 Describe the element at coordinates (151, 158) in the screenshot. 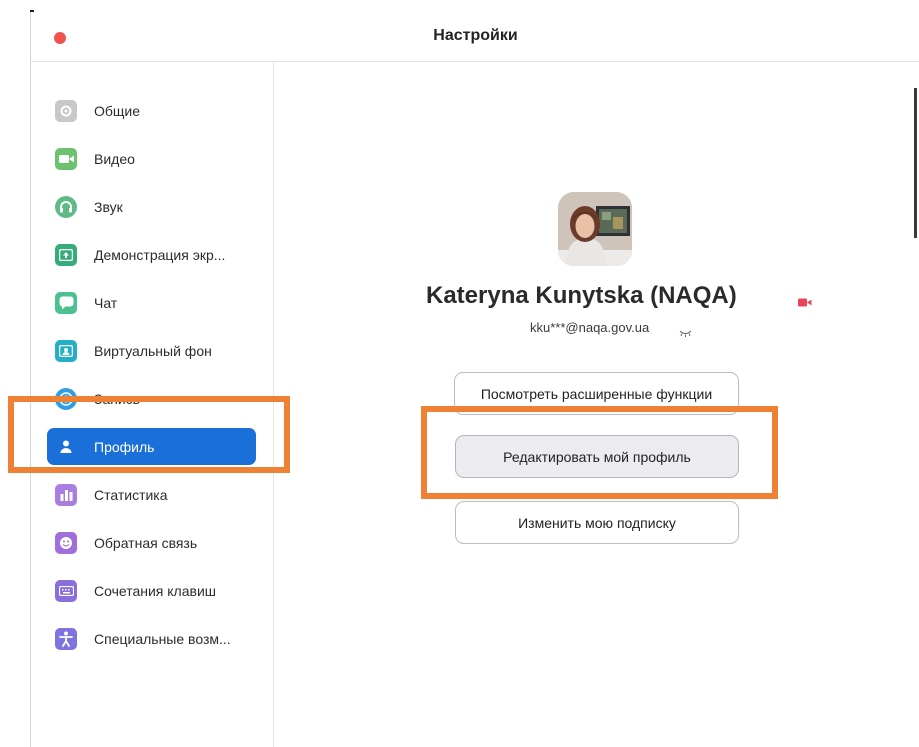

I see `sidebar-item-video: Видео` at that location.